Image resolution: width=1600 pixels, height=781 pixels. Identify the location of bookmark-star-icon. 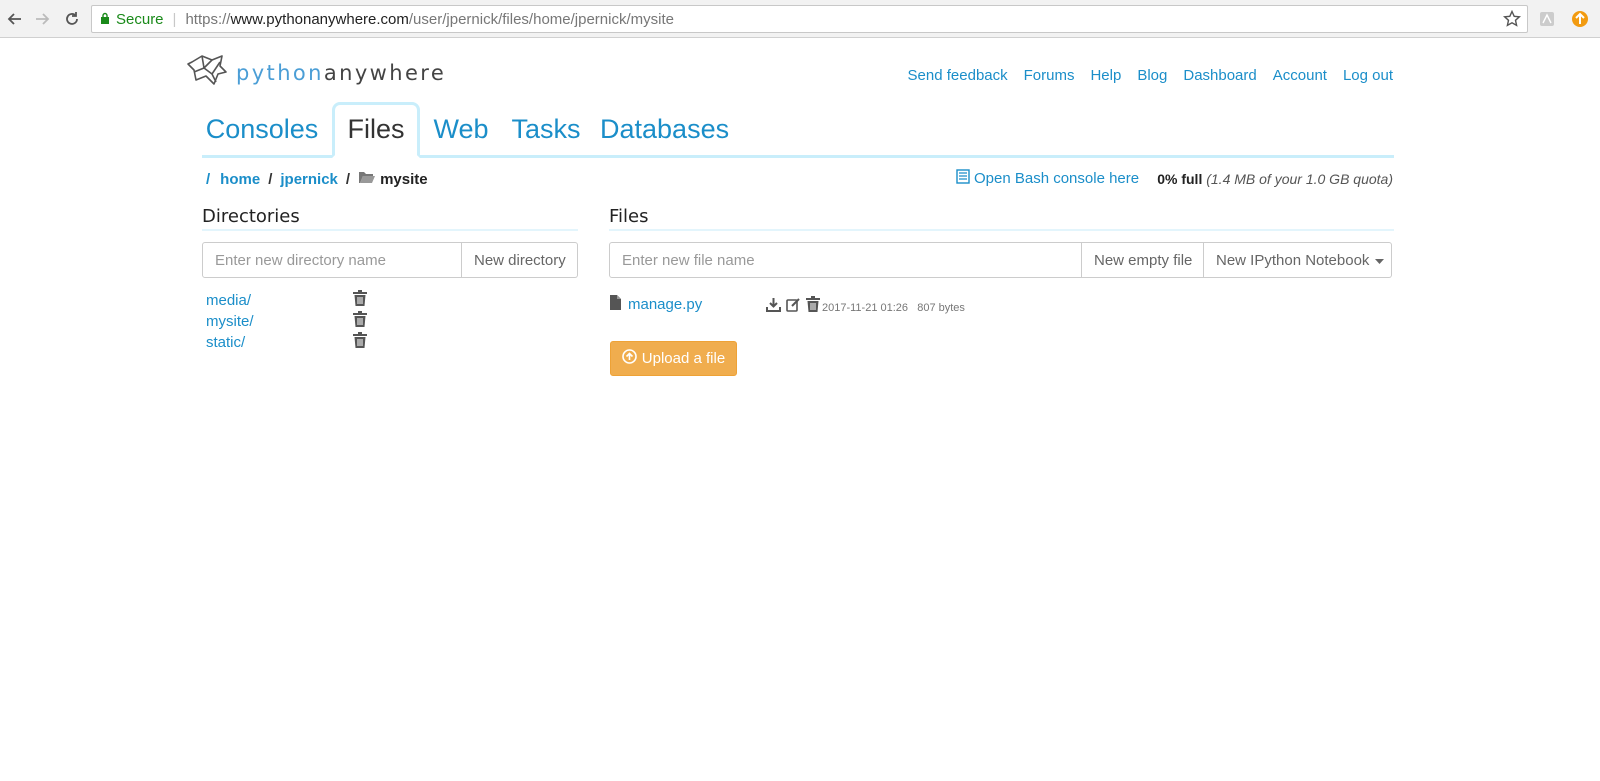
(1512, 20).